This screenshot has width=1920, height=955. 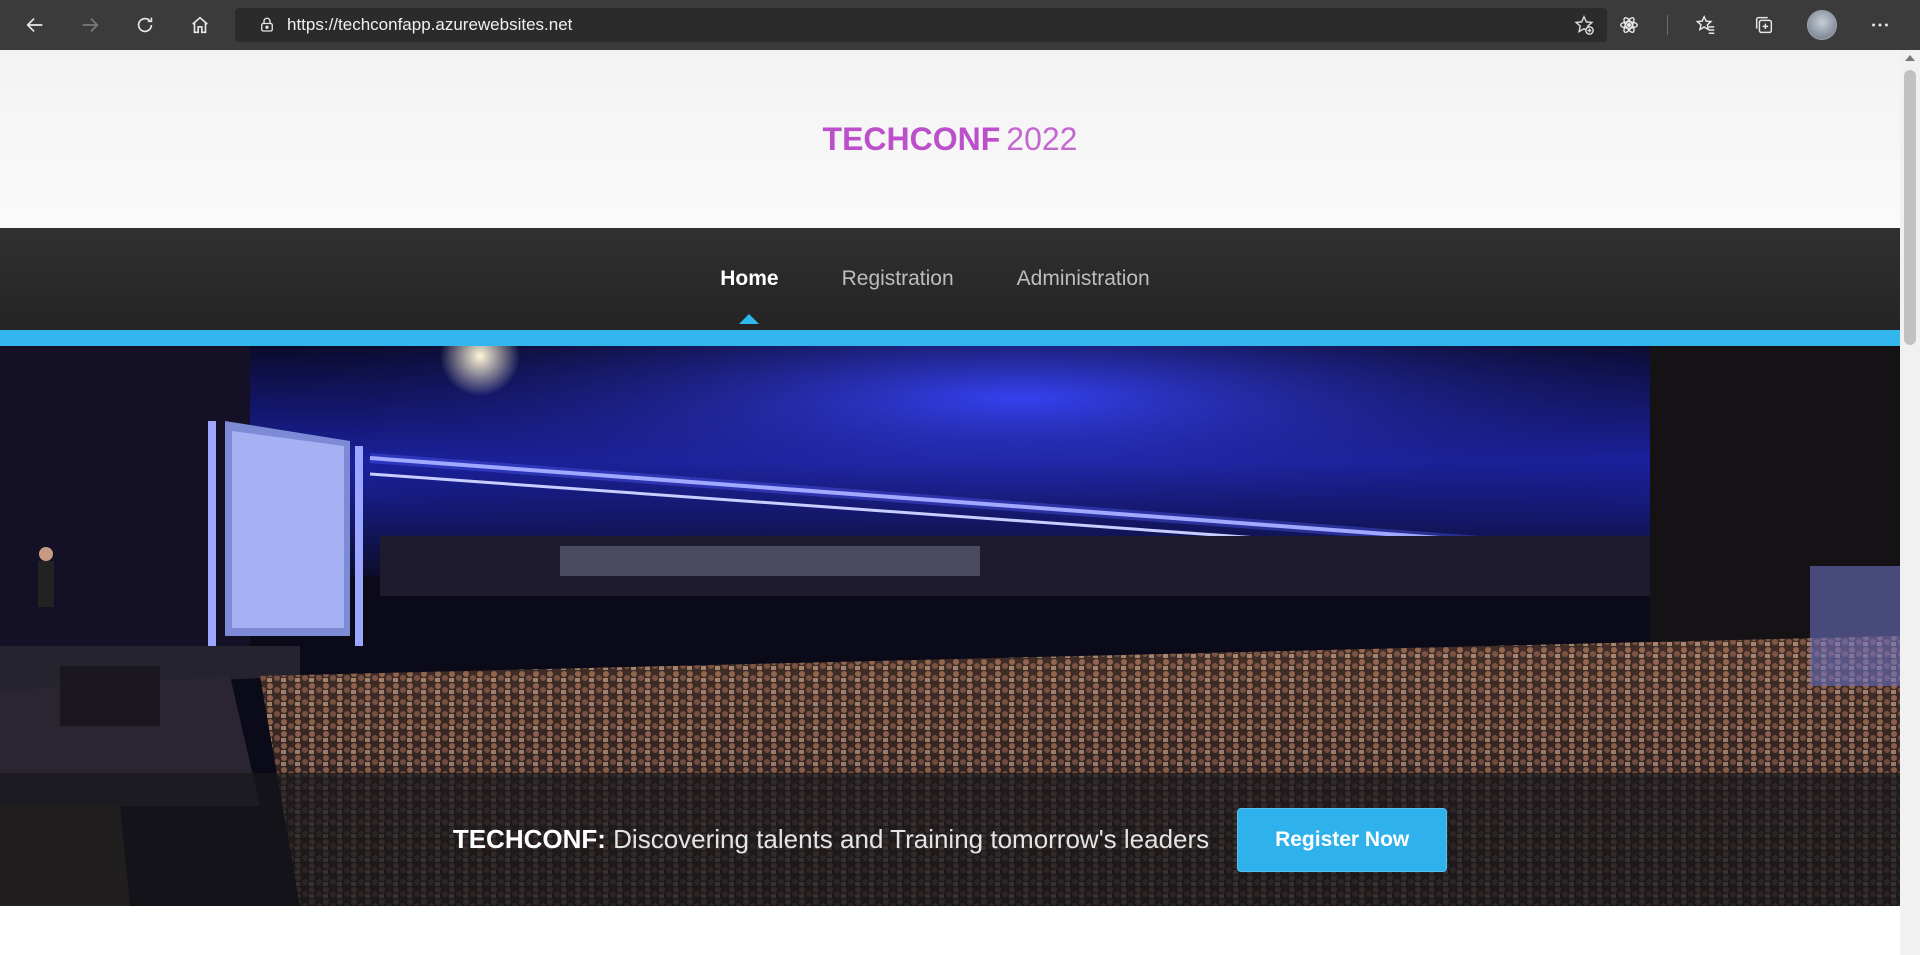 I want to click on nav-items: Home Registration Administration, so click(x=934, y=279).